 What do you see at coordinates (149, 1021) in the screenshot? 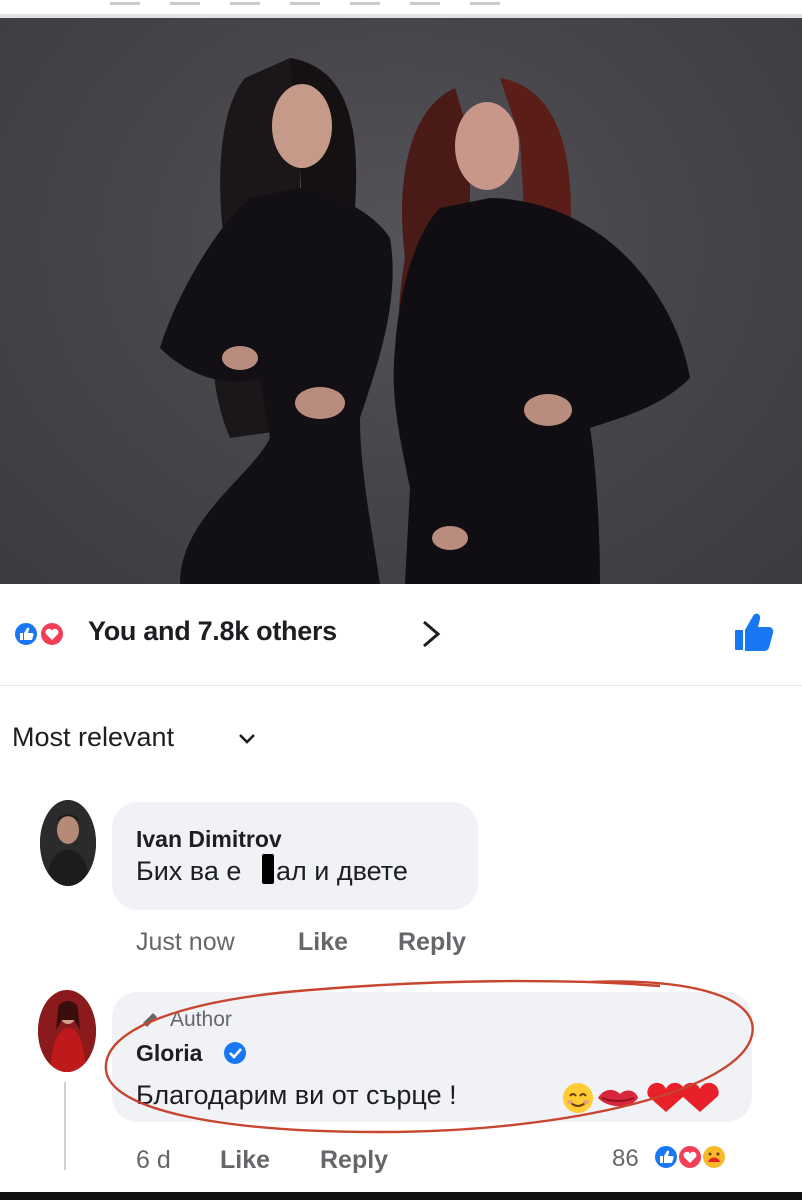
I see `pencil-icon` at bounding box center [149, 1021].